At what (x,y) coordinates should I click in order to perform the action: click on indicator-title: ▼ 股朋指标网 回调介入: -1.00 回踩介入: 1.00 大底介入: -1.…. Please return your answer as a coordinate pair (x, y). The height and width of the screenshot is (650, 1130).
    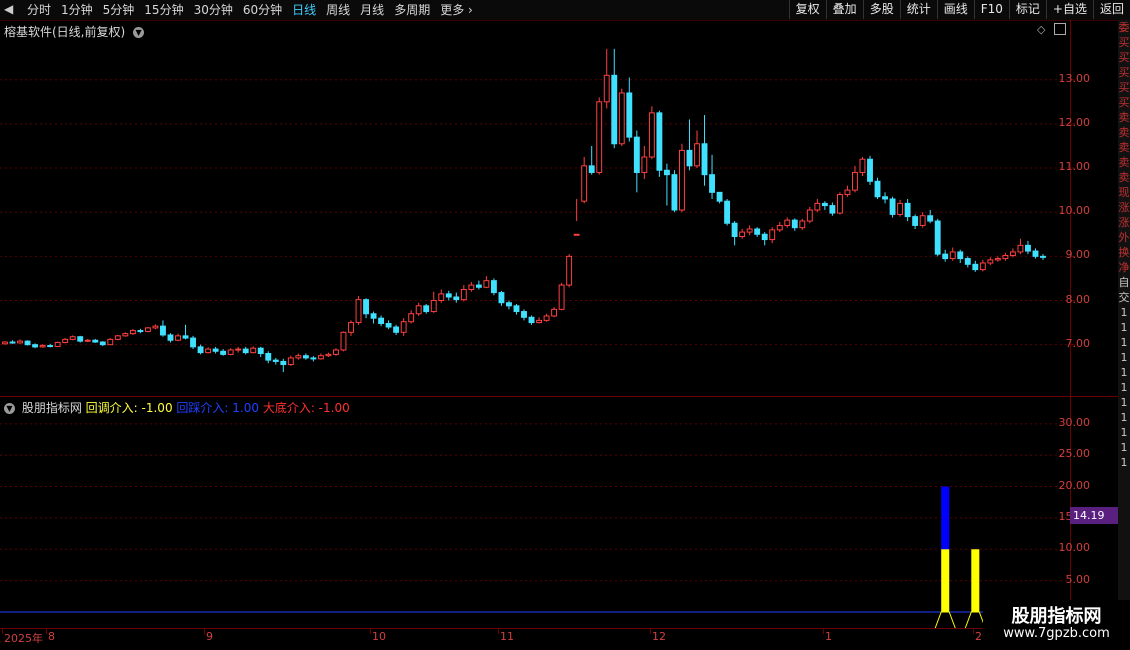
    Looking at the image, I should click on (177, 407).